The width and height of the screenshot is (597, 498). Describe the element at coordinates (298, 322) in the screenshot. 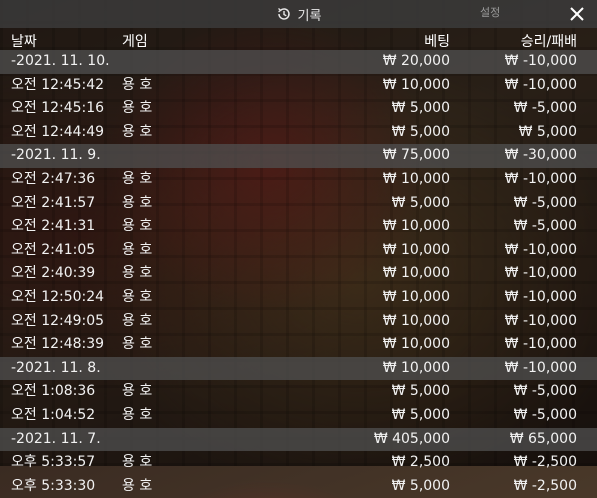

I see `history-row: 오전 12:49:05 용 호 ₩ 10,000 ₩ -10,000` at that location.